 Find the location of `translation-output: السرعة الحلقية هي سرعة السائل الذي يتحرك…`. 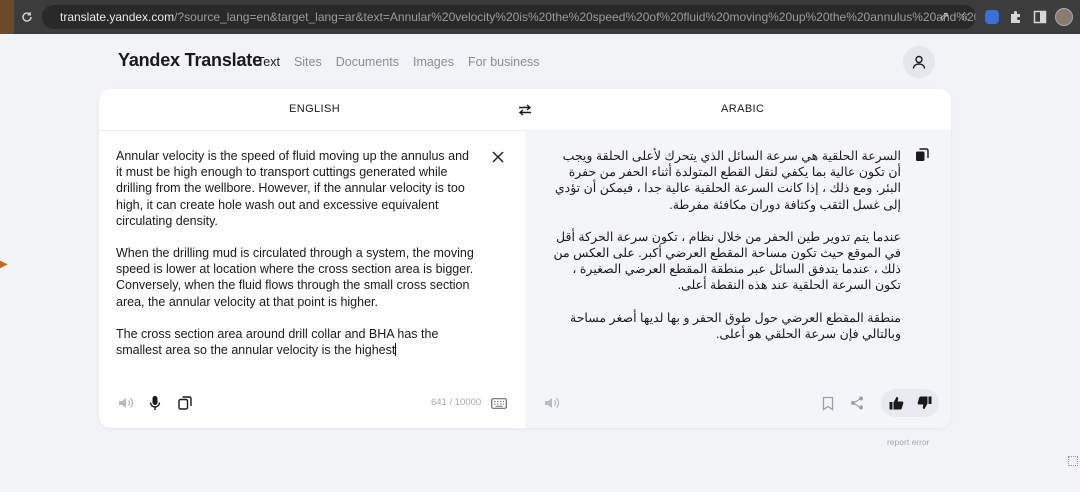

translation-output: السرعة الحلقية هي سرعة السائل الذي يتحرك… is located at coordinates (725, 245).